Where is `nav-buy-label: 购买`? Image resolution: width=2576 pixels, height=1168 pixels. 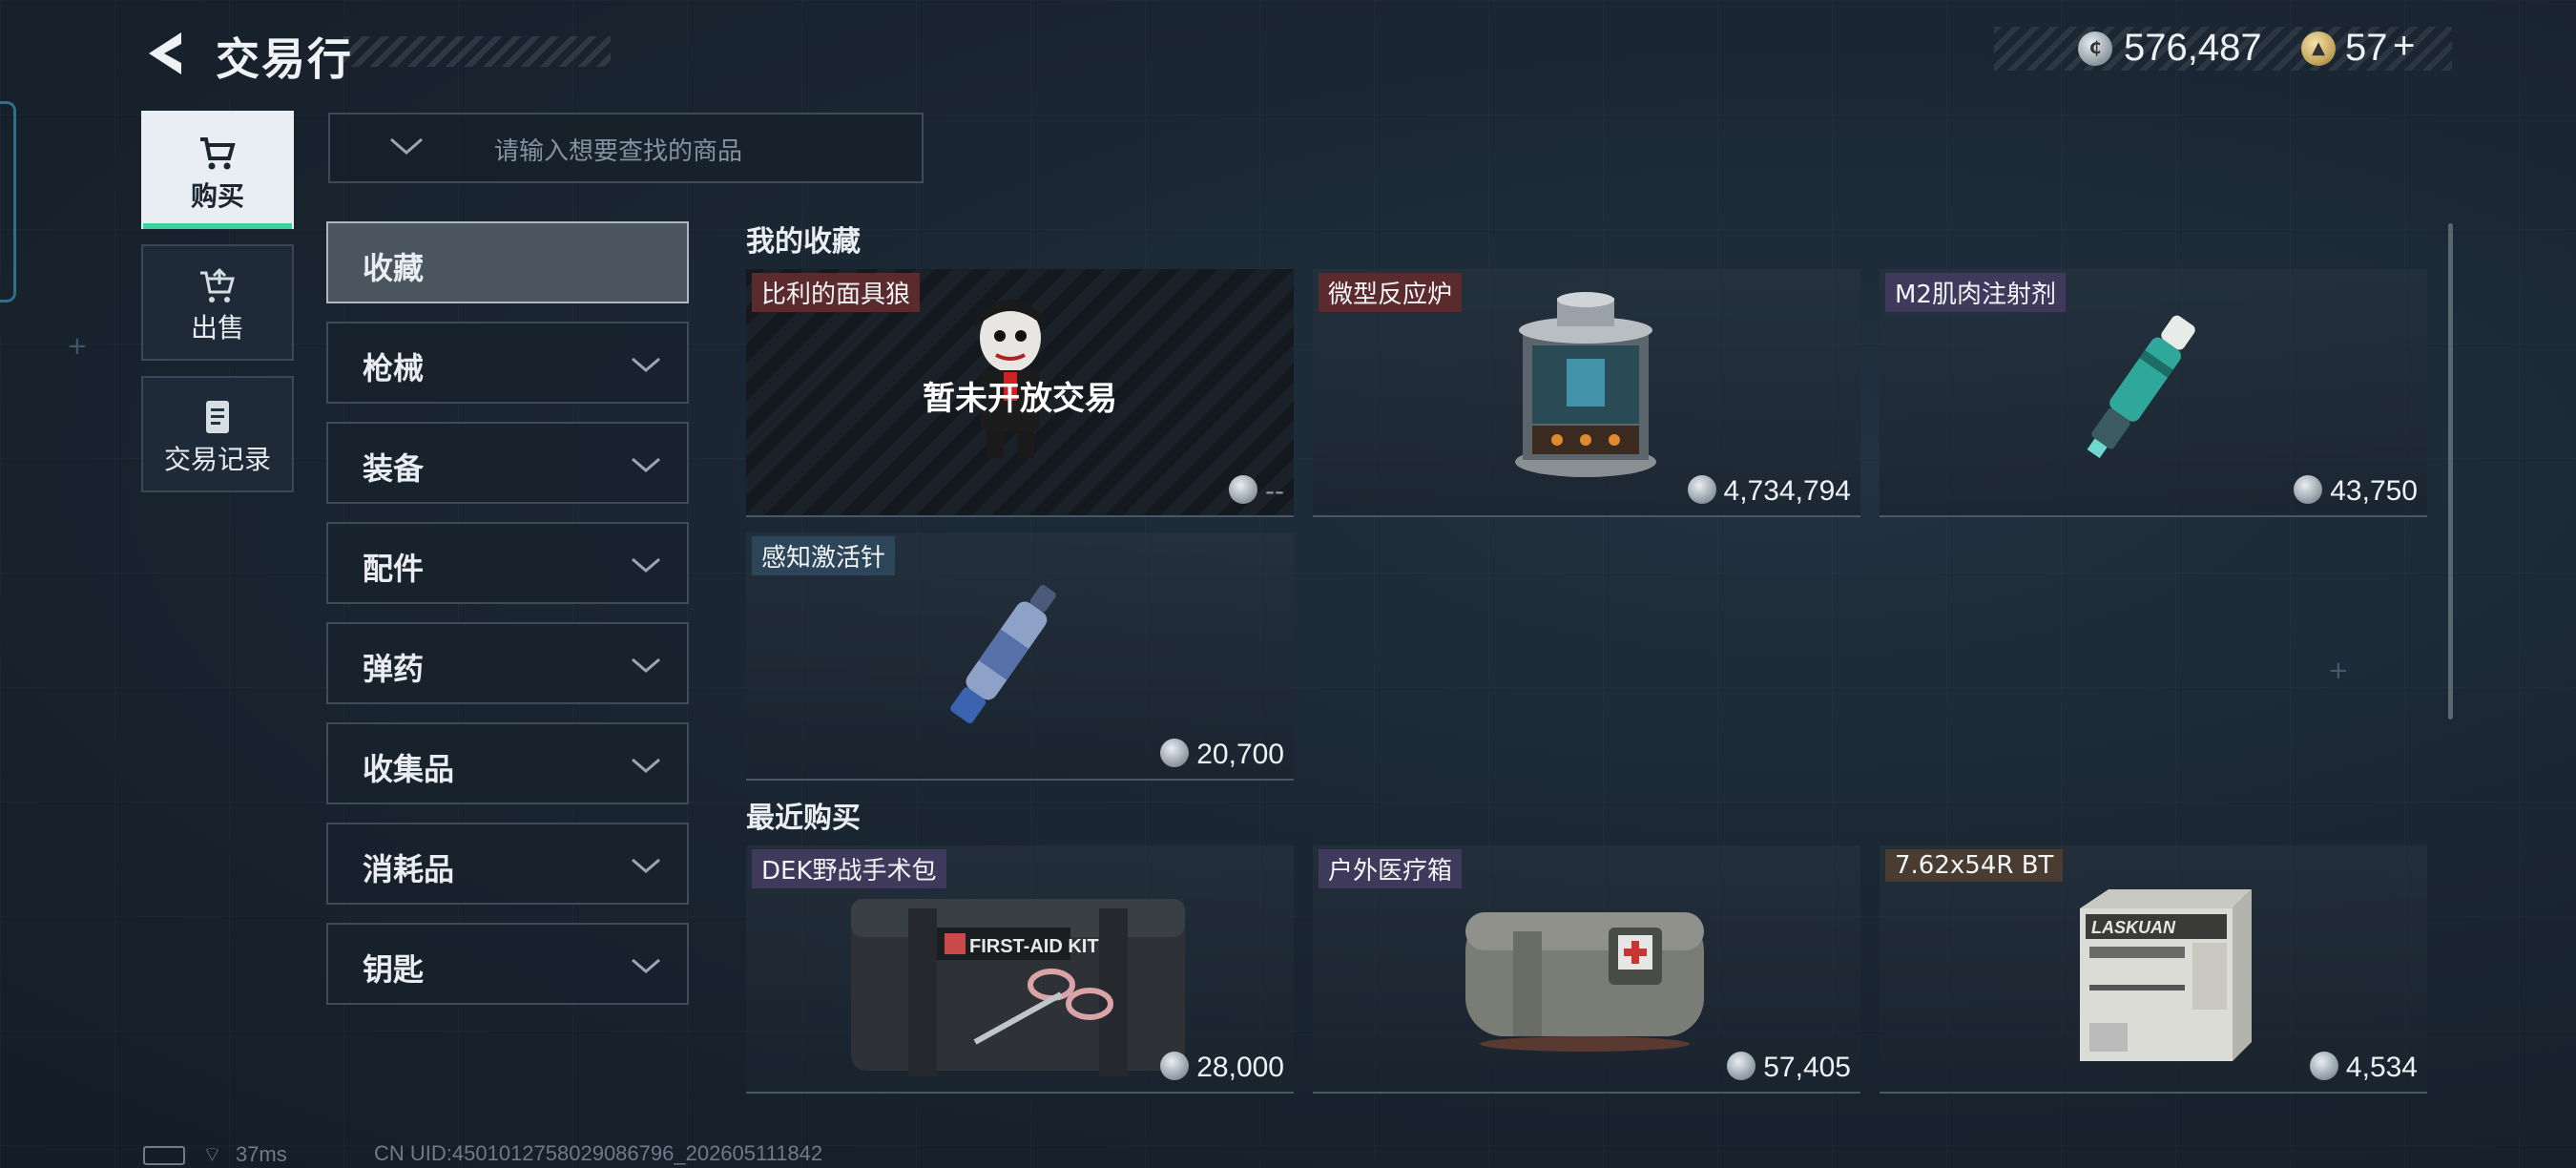
nav-buy-label: 购买 is located at coordinates (217, 196).